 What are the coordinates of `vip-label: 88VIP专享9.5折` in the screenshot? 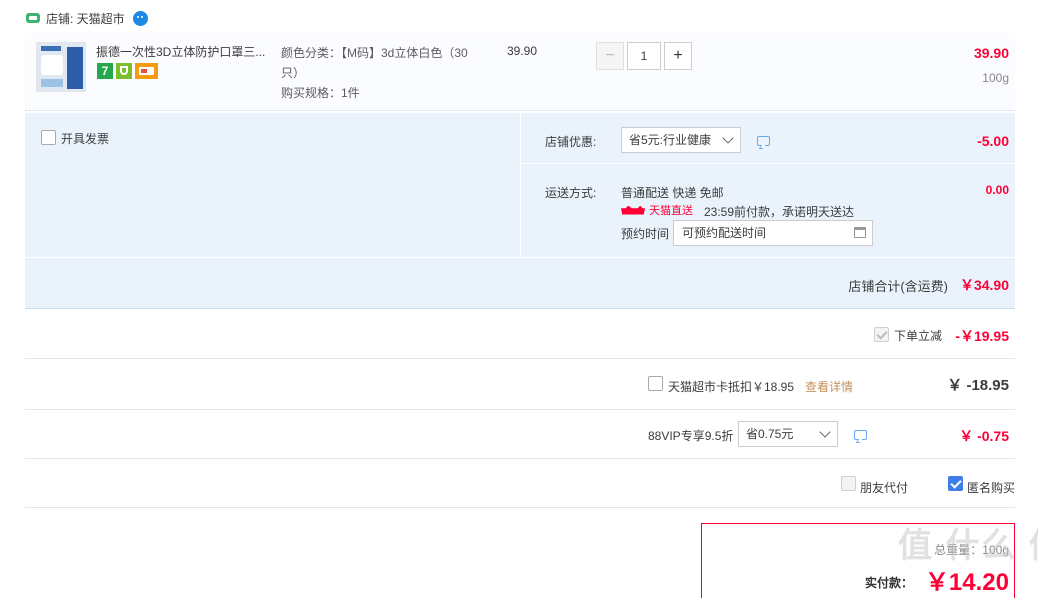 It's located at (691, 436).